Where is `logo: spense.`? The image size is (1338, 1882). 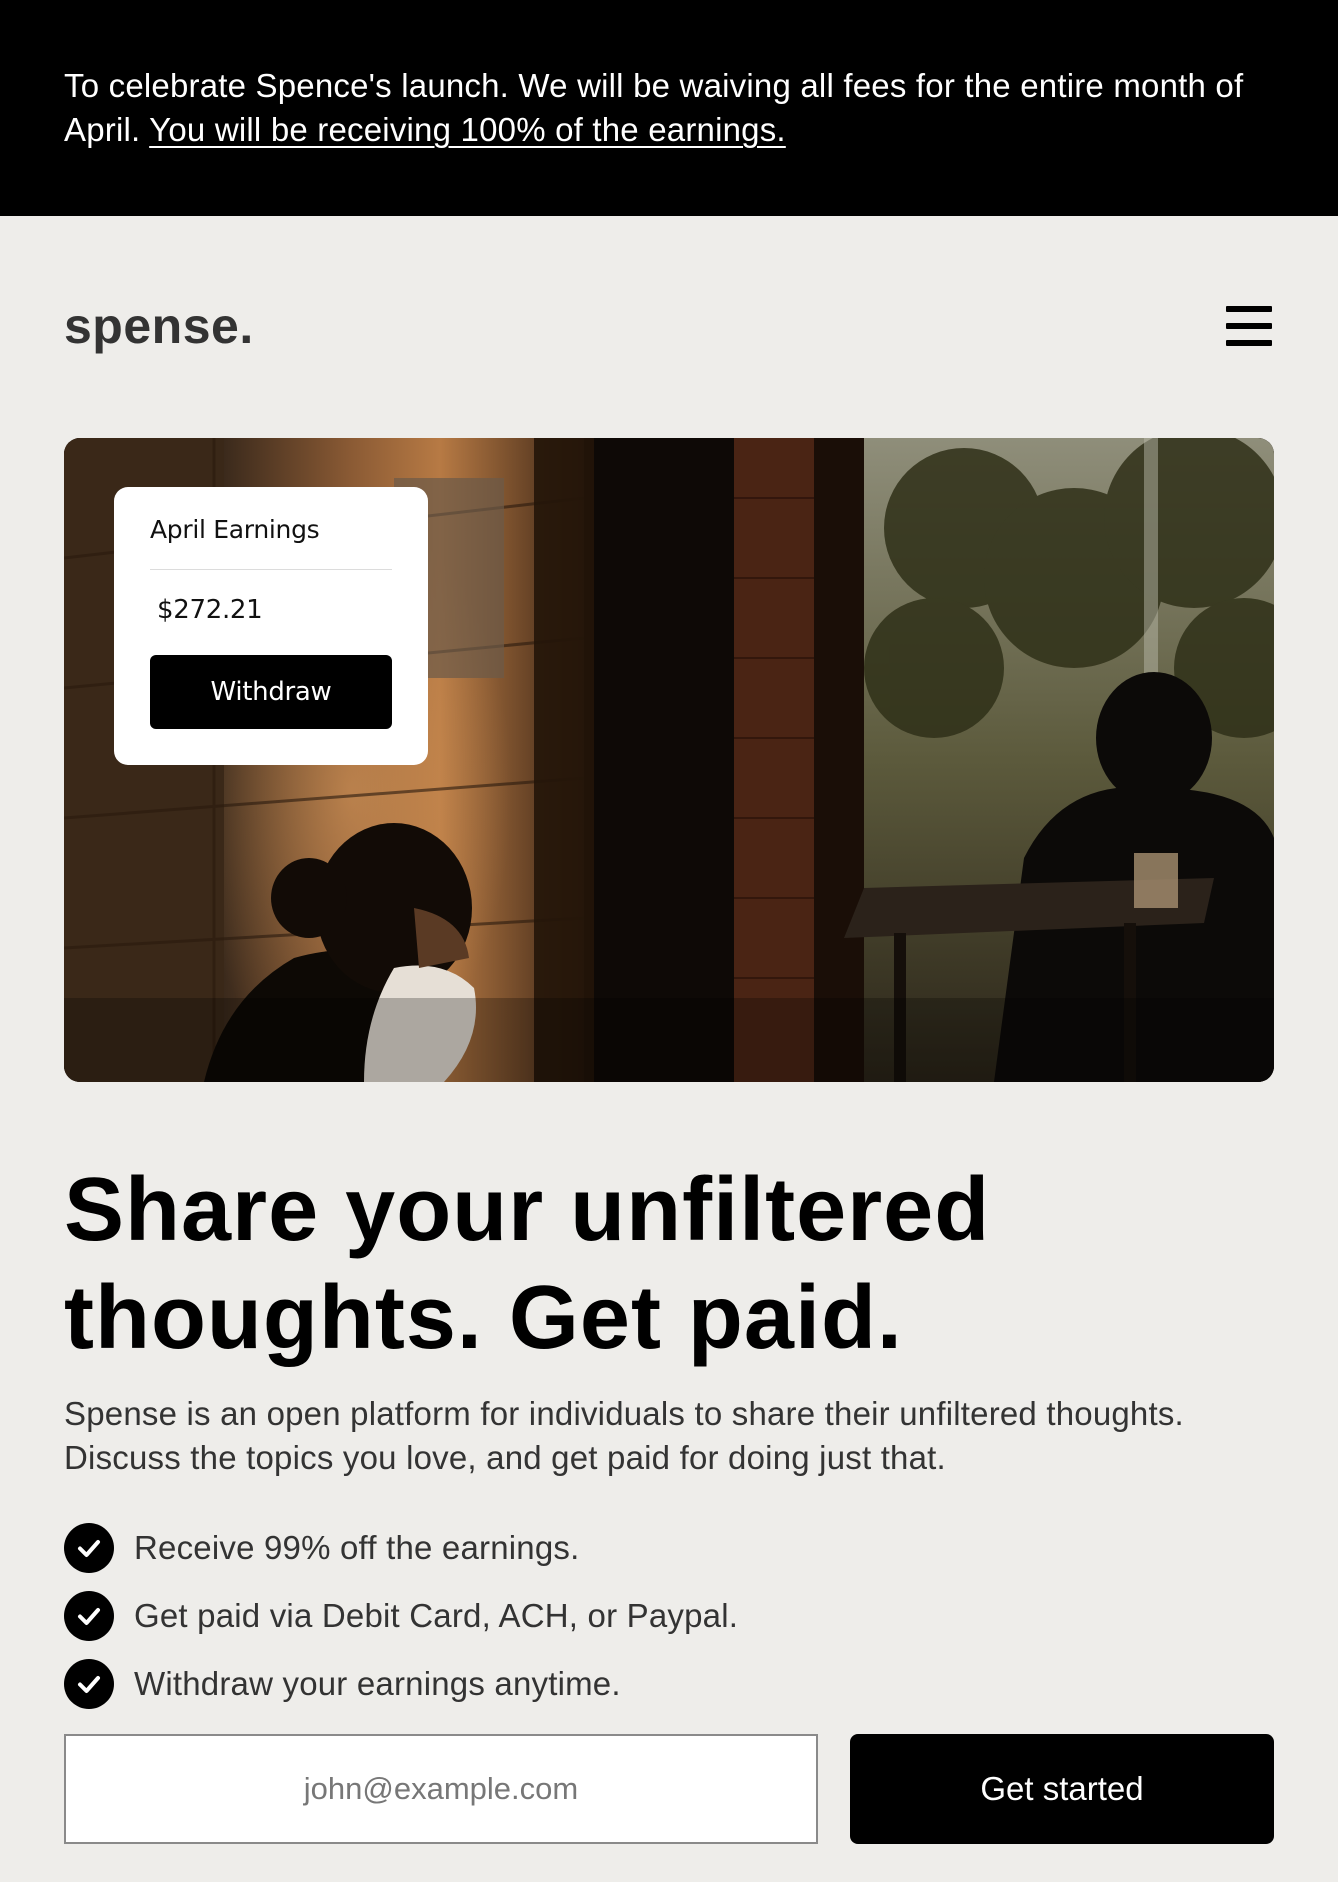
logo: spense. is located at coordinates (159, 326).